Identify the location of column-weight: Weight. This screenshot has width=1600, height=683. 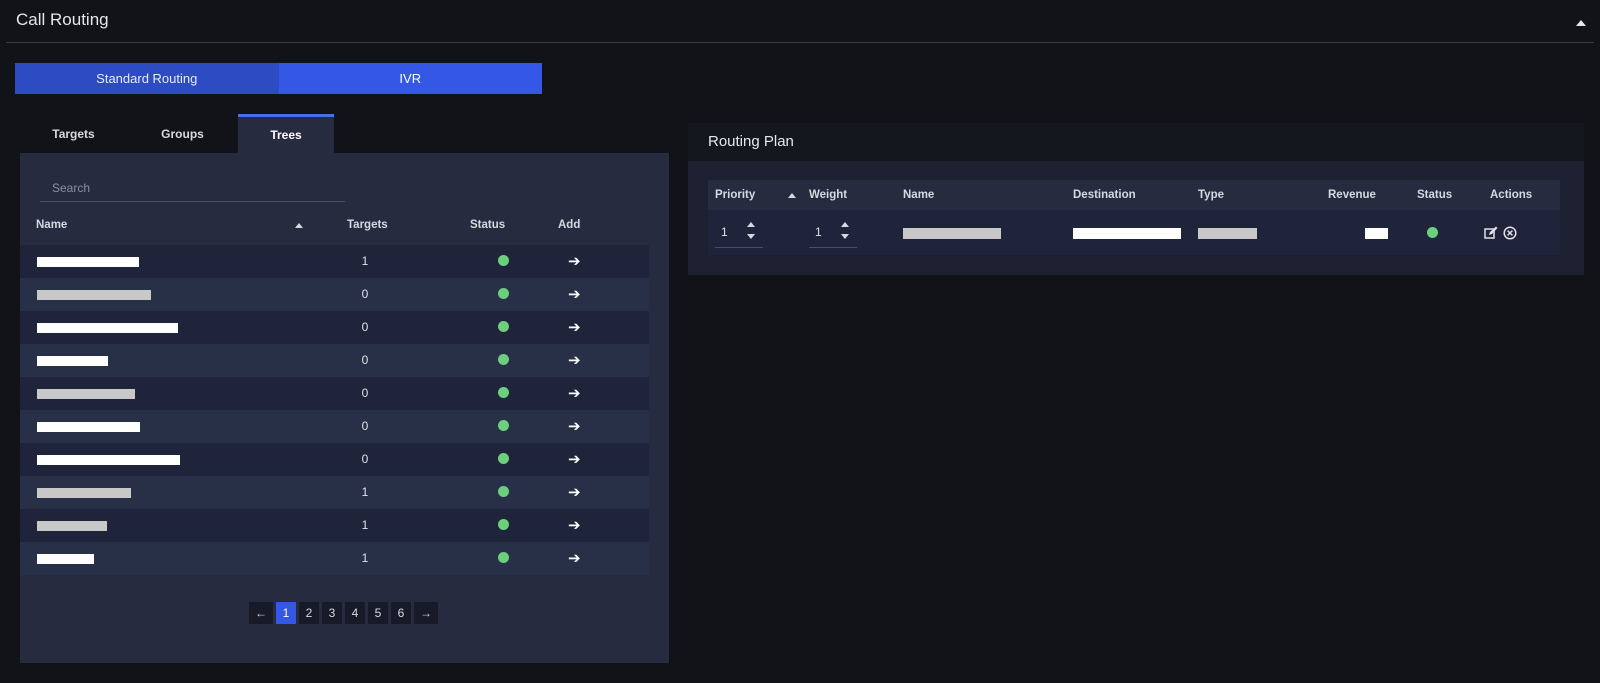
(828, 195).